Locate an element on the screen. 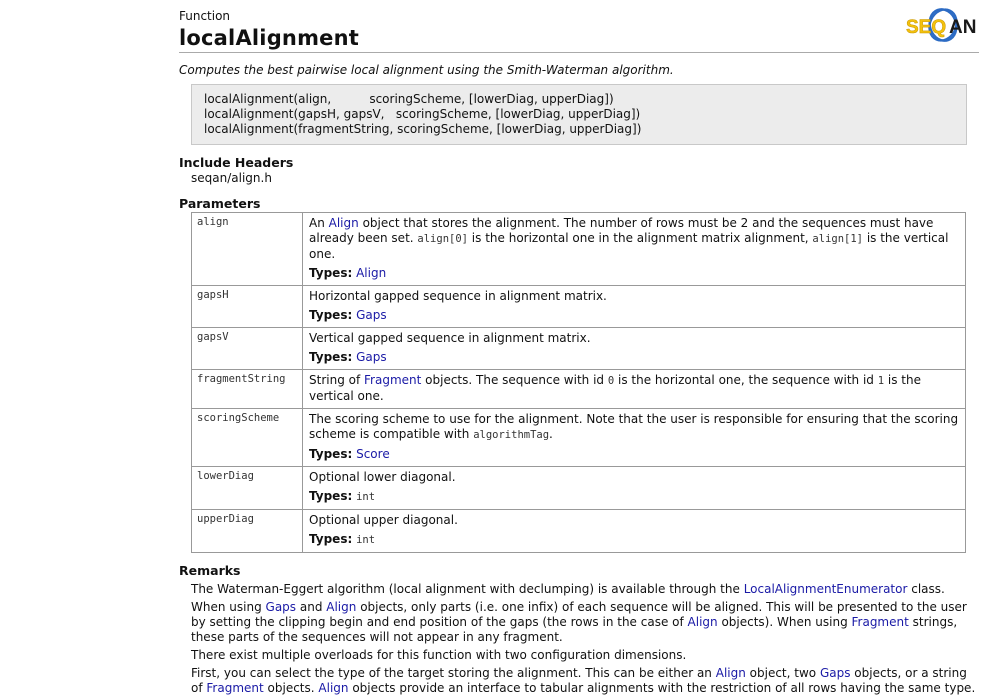  param-name: upperDiag is located at coordinates (247, 531).